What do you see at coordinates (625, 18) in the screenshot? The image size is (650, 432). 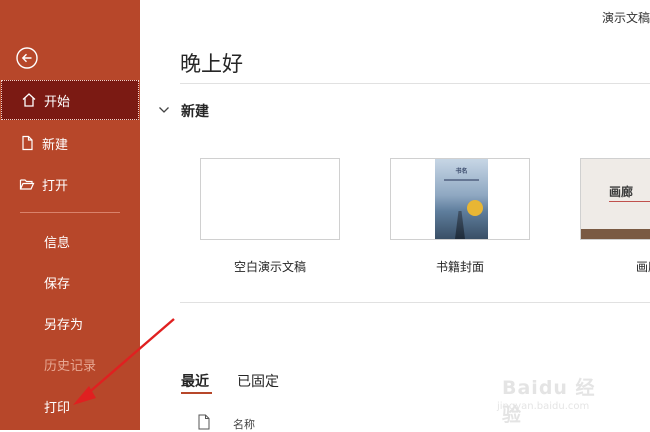 I see `document-title: 演示文稿` at bounding box center [625, 18].